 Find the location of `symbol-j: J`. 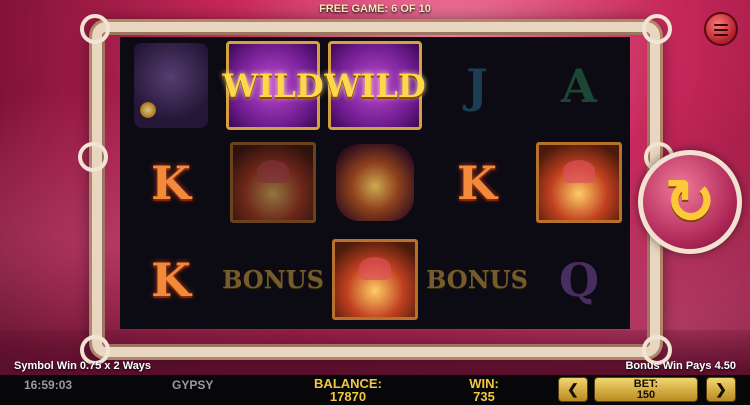

symbol-j: J is located at coordinates (477, 85).